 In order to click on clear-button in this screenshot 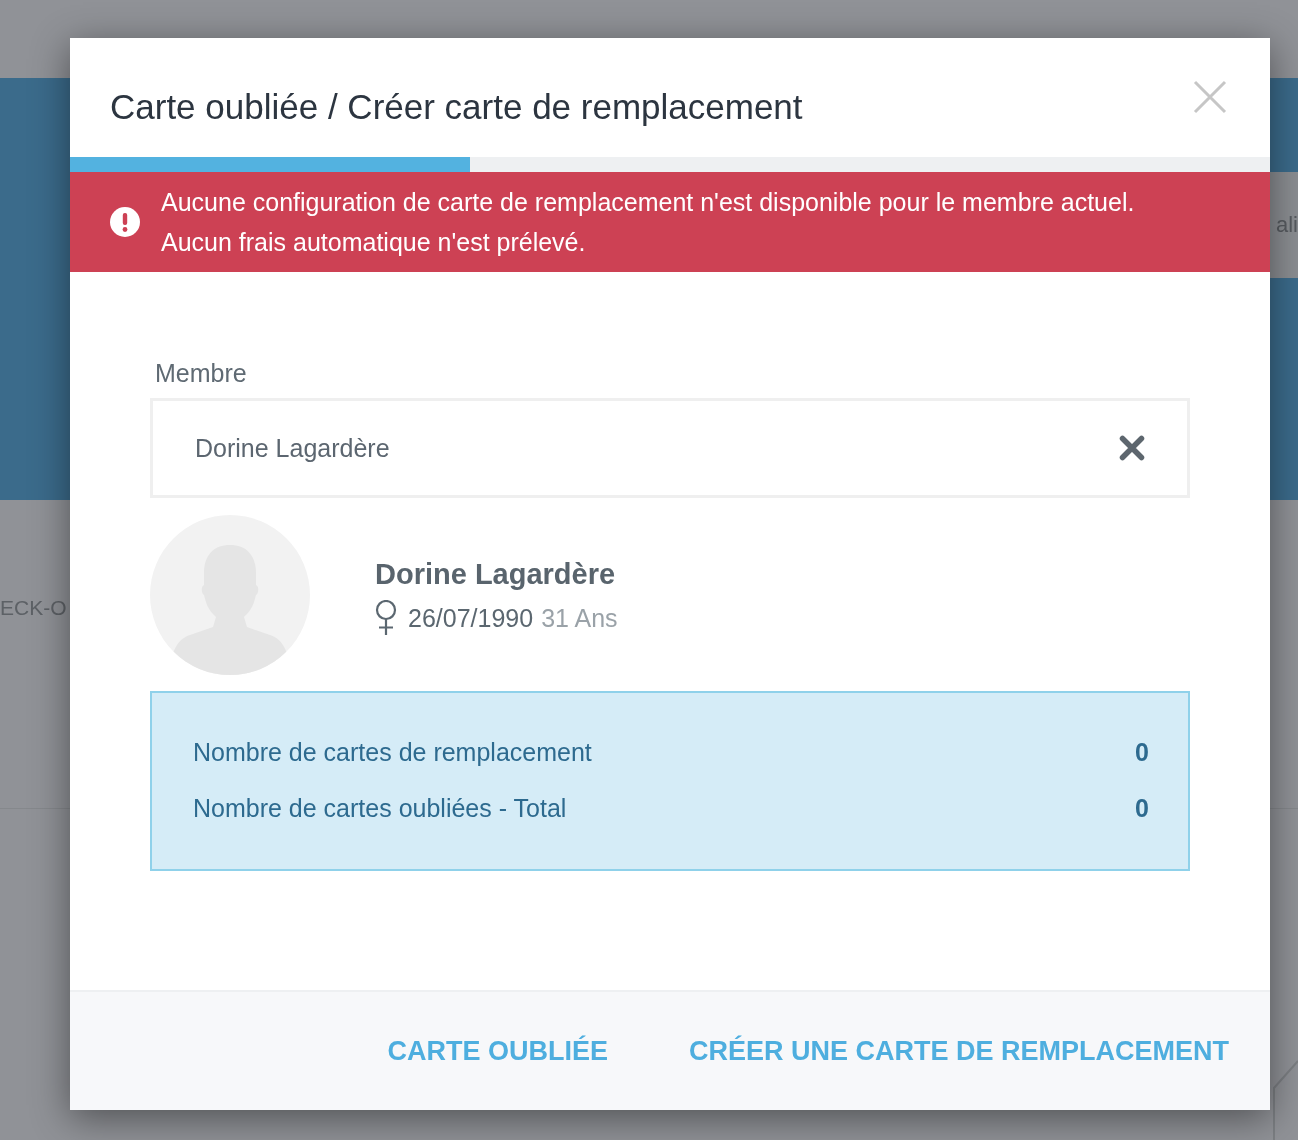, I will do `click(1132, 448)`.